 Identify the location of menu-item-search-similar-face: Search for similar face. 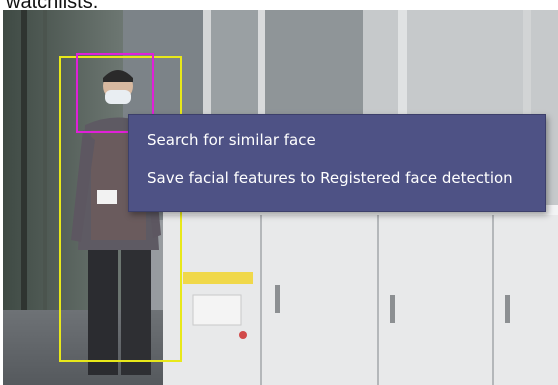
(337, 144).